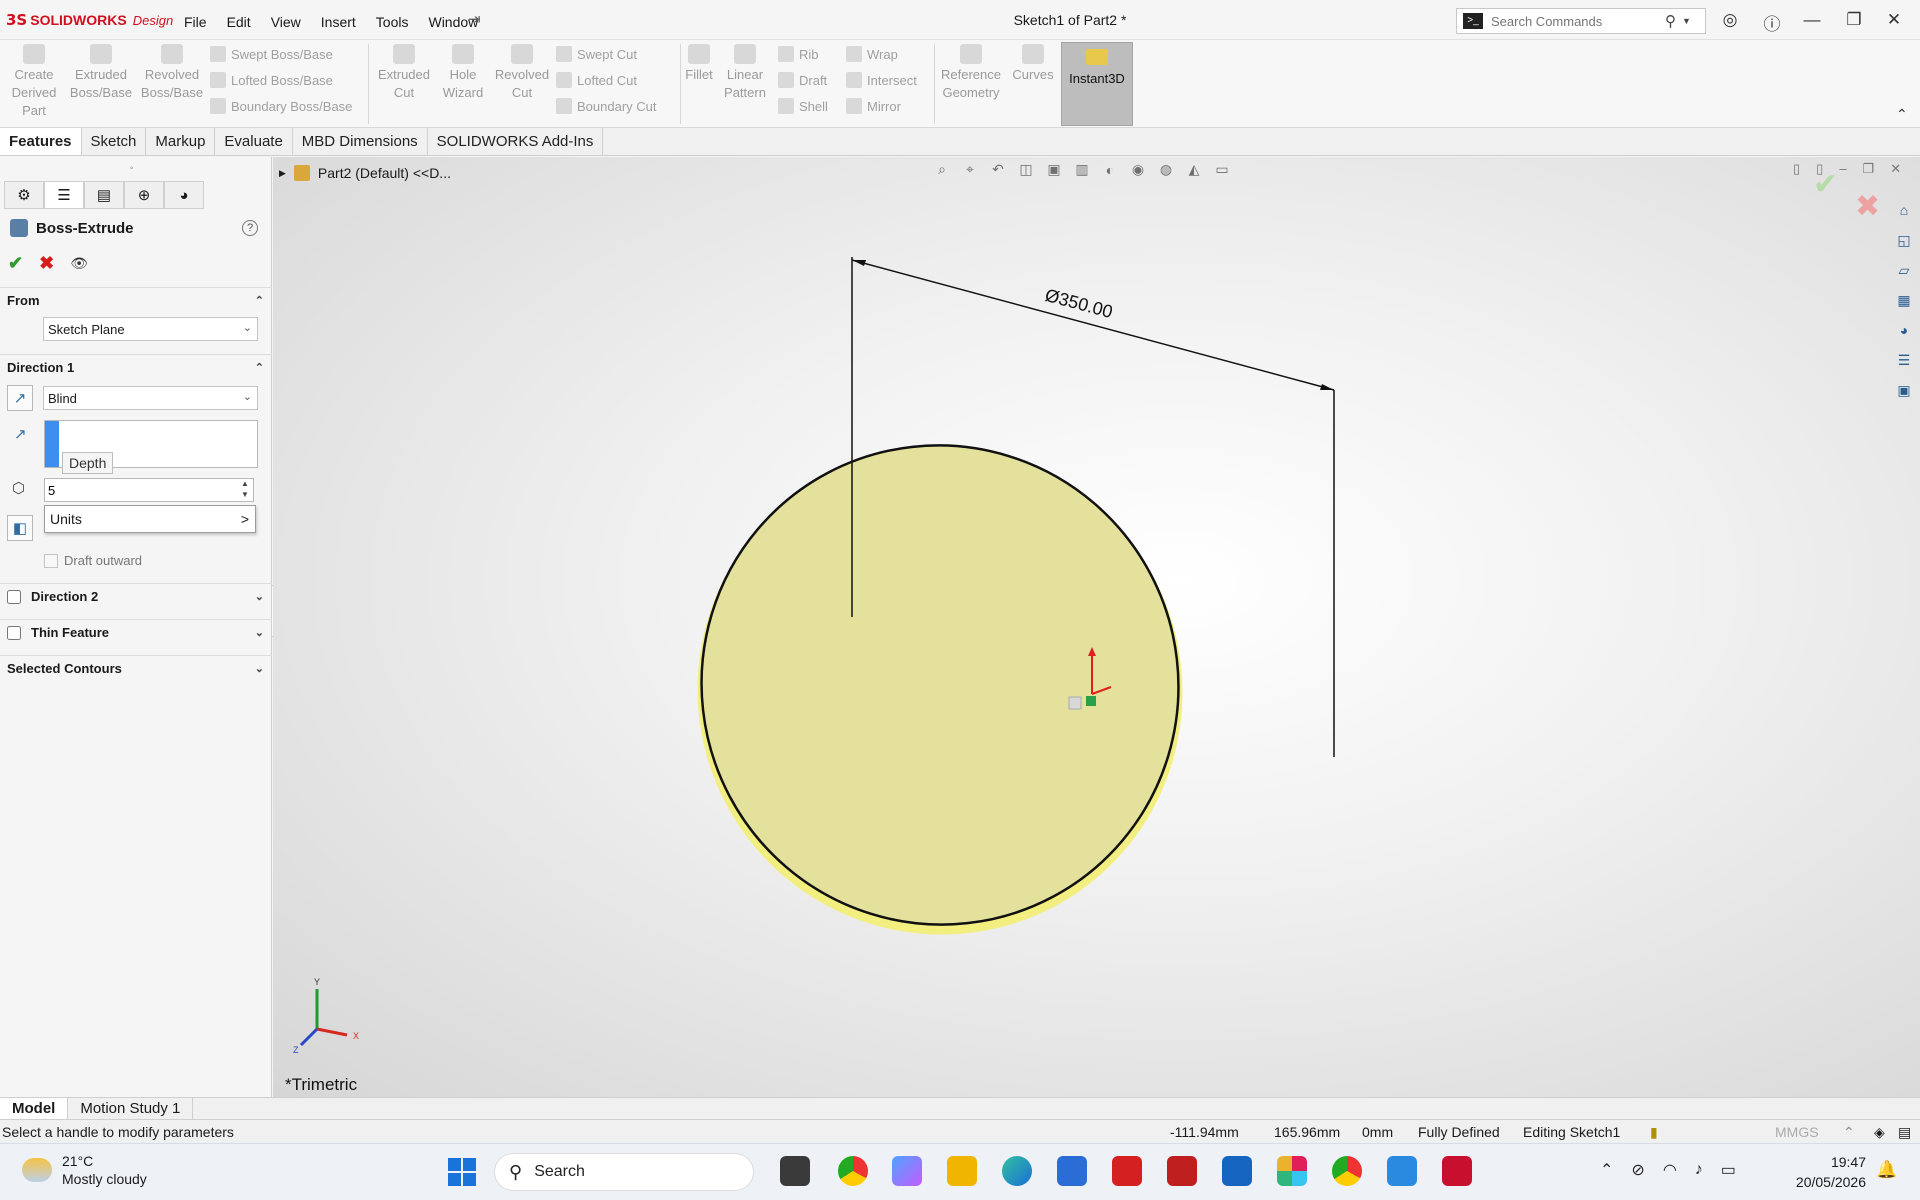 The height and width of the screenshot is (1200, 1920). I want to click on swept-cut-button: Swept Cut, so click(596, 54).